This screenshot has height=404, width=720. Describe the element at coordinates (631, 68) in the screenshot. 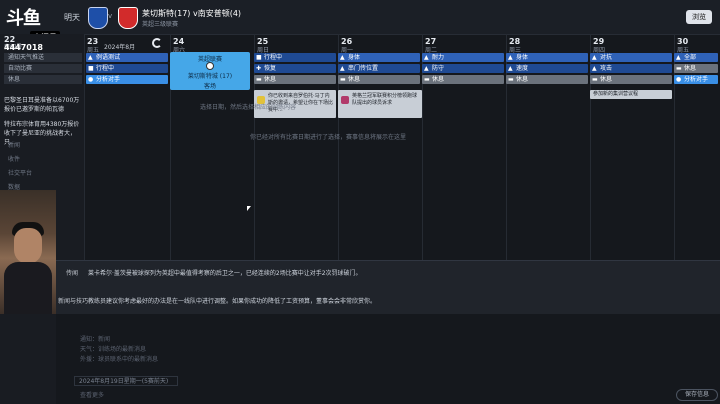

I see `event-29-2: ▲ 攻击` at that location.